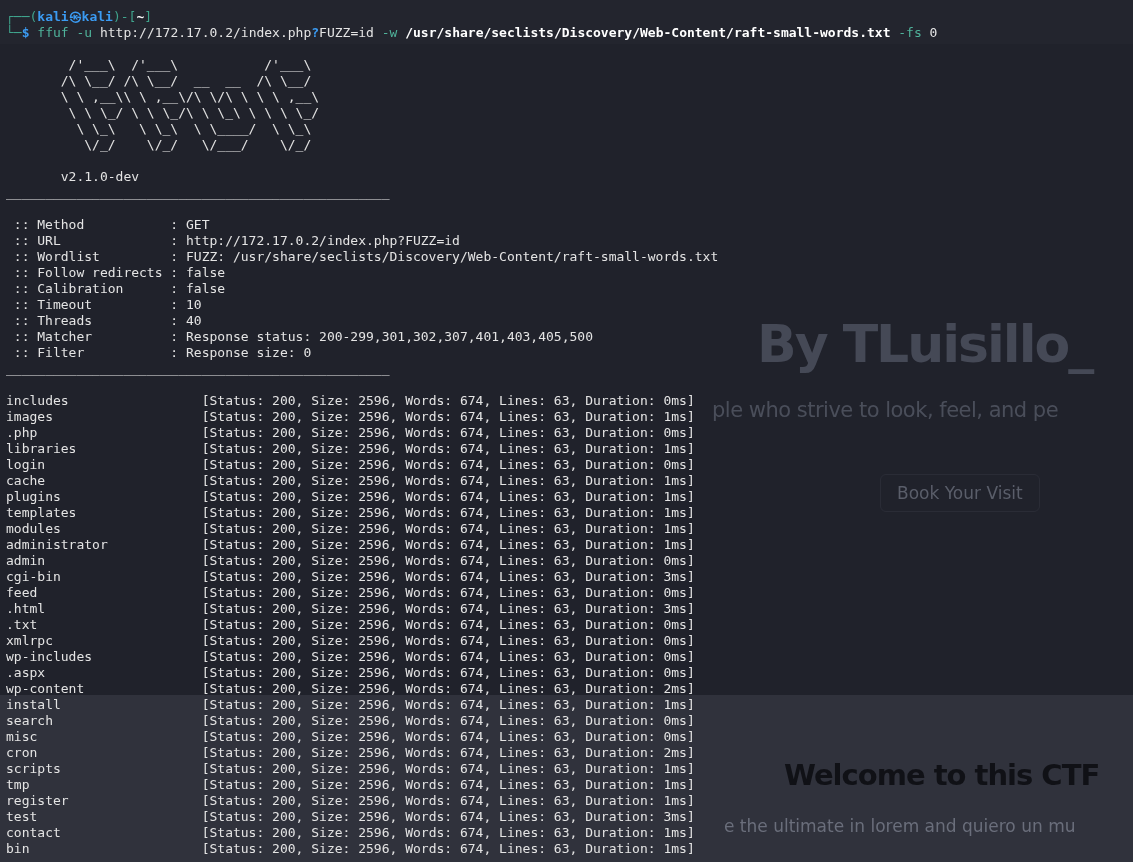  Describe the element at coordinates (26, 609) in the screenshot. I see `result-path: .html` at that location.